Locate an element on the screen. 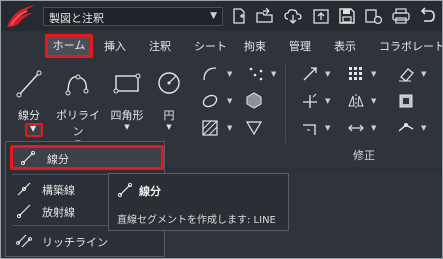  open-folder-icon is located at coordinates (265, 16).